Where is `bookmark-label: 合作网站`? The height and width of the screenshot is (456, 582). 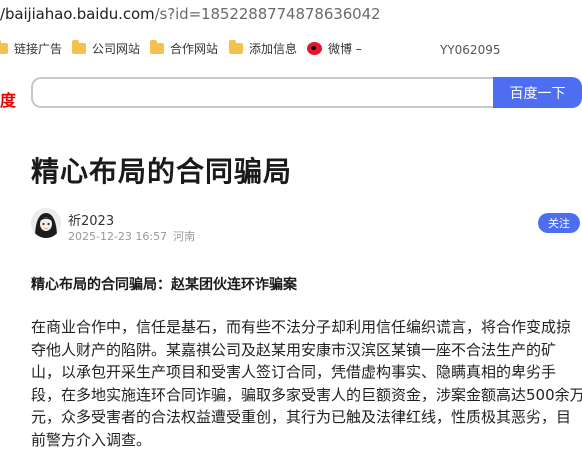
bookmark-label: 合作网站 is located at coordinates (194, 48).